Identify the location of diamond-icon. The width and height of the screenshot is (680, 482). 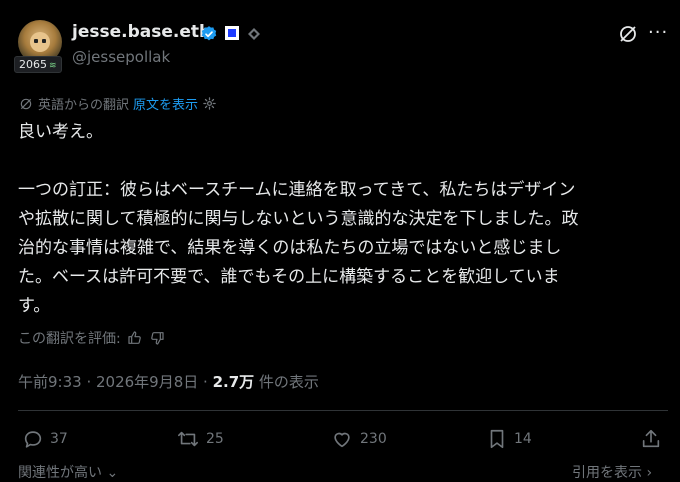
(254, 34).